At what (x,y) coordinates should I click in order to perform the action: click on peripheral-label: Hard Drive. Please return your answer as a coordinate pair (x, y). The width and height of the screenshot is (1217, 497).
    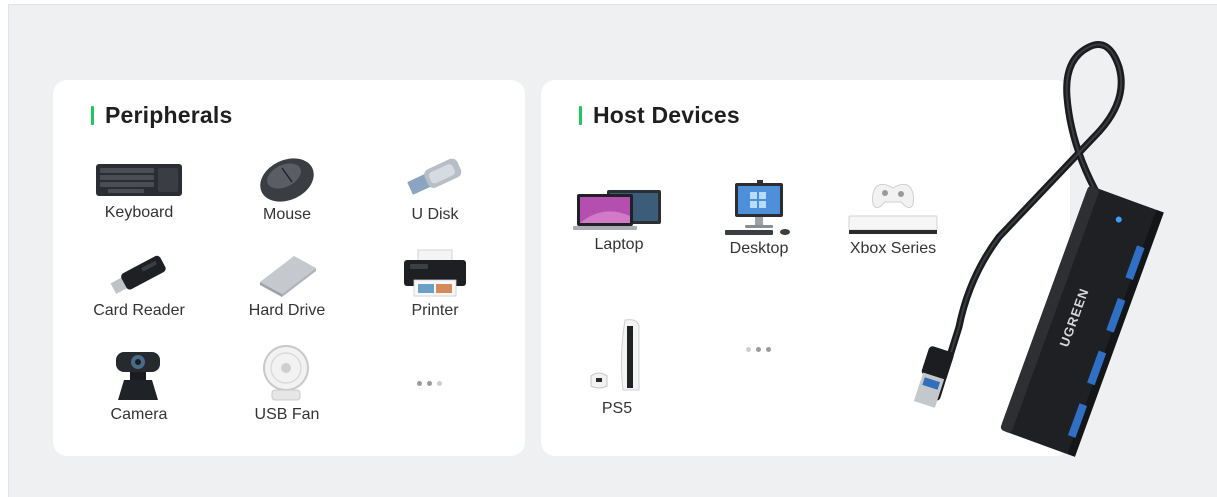
    Looking at the image, I should click on (287, 310).